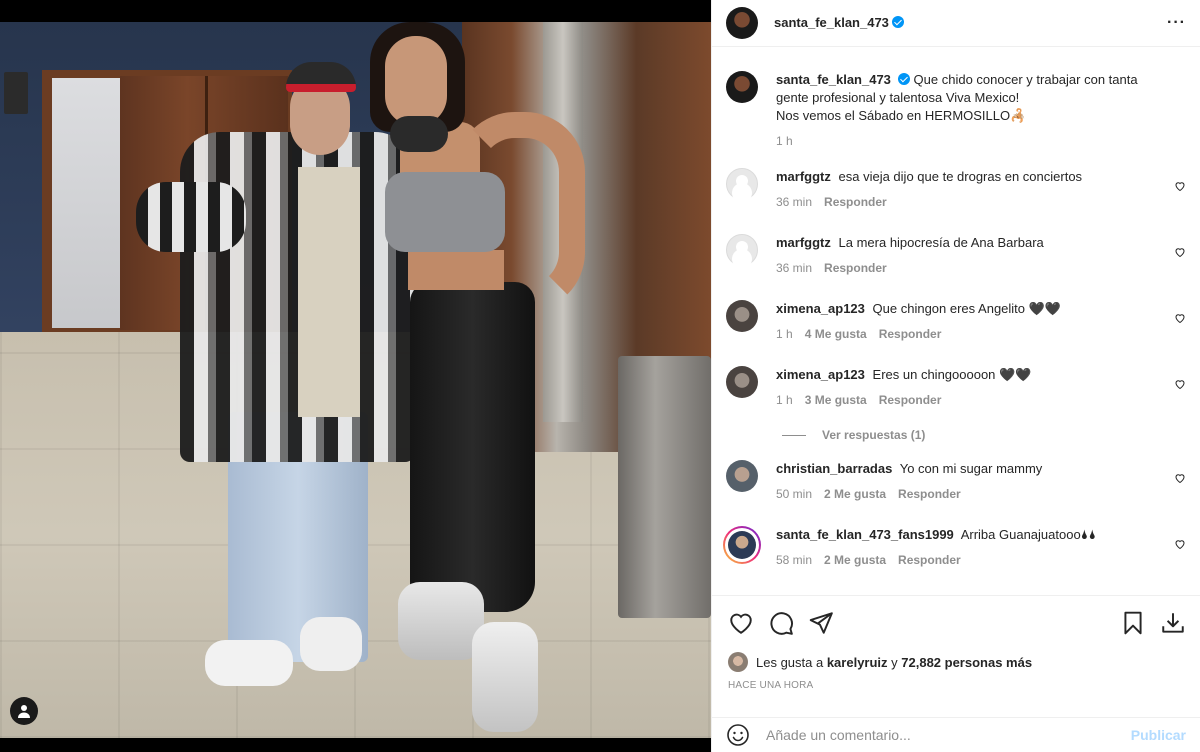 The image size is (1200, 752). I want to click on comment-likes-count: 4 Me gusta, so click(836, 334).